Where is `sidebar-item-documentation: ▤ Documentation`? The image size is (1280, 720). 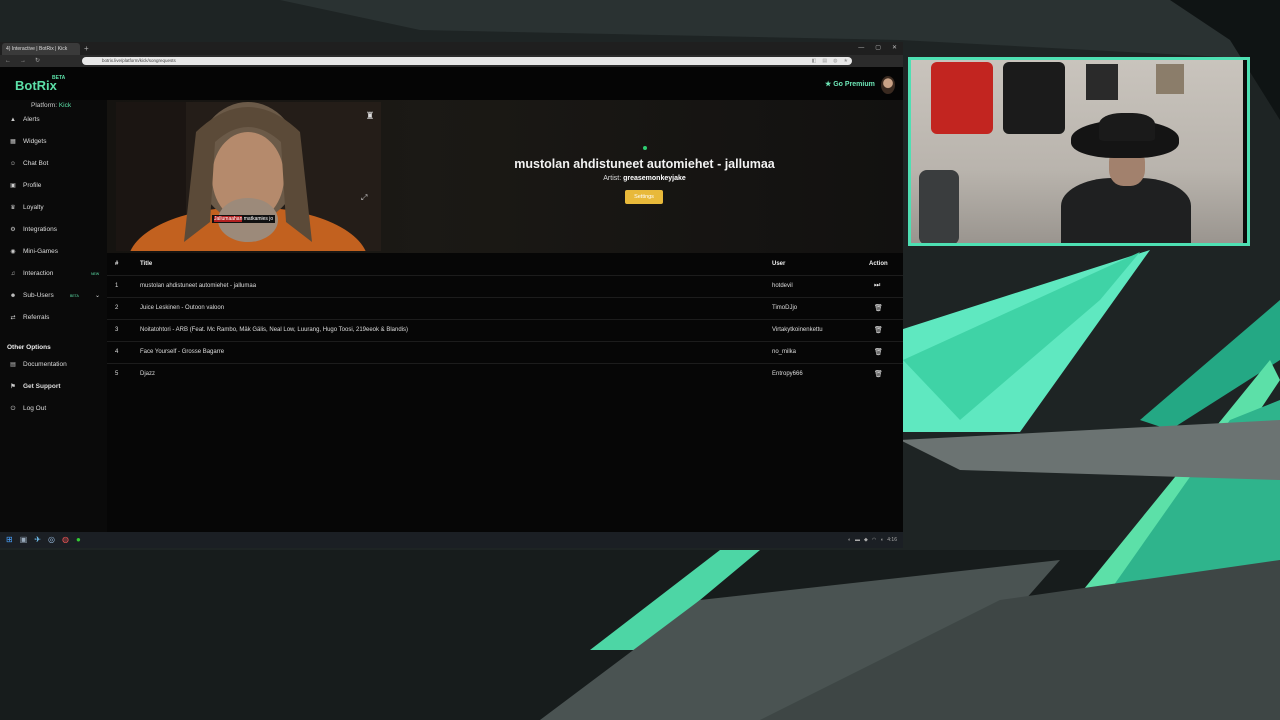
sidebar-item-documentation: ▤ Documentation is located at coordinates (55, 365).